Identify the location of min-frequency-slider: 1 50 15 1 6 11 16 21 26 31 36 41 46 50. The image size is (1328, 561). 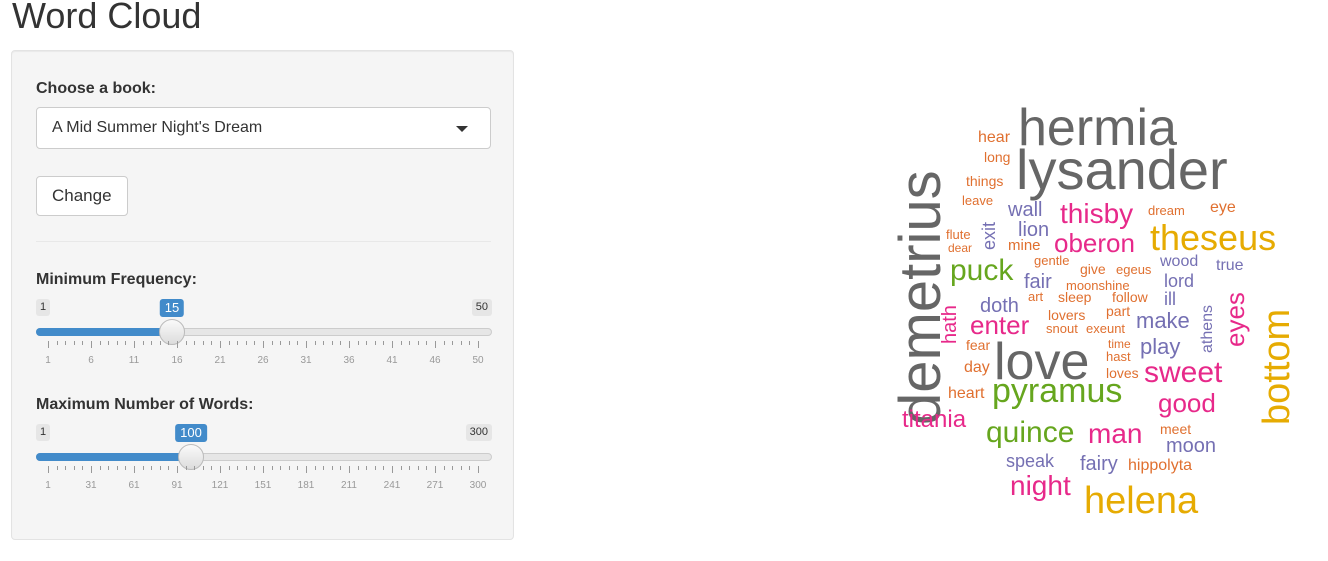
(264, 334).